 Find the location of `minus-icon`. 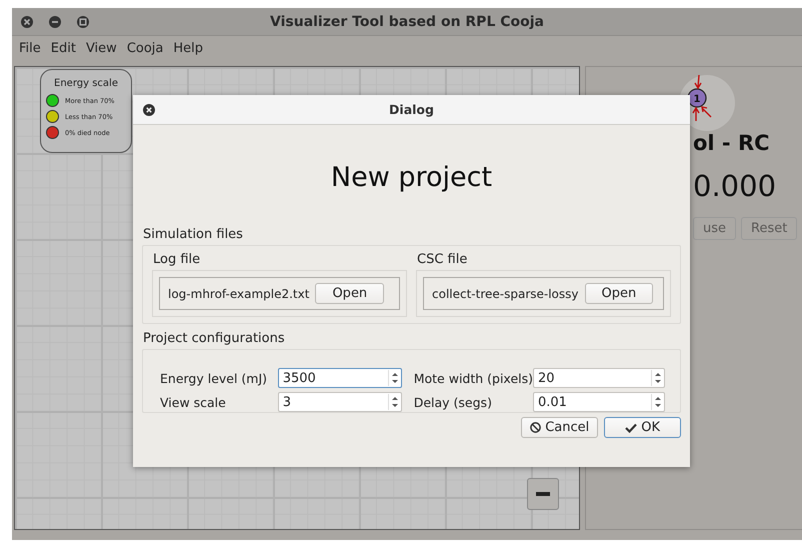

minus-icon is located at coordinates (543, 494).